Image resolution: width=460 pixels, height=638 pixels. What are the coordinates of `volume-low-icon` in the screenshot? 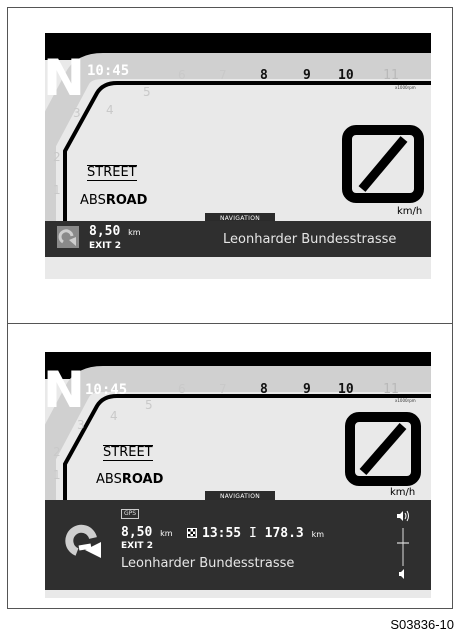 It's located at (401, 574).